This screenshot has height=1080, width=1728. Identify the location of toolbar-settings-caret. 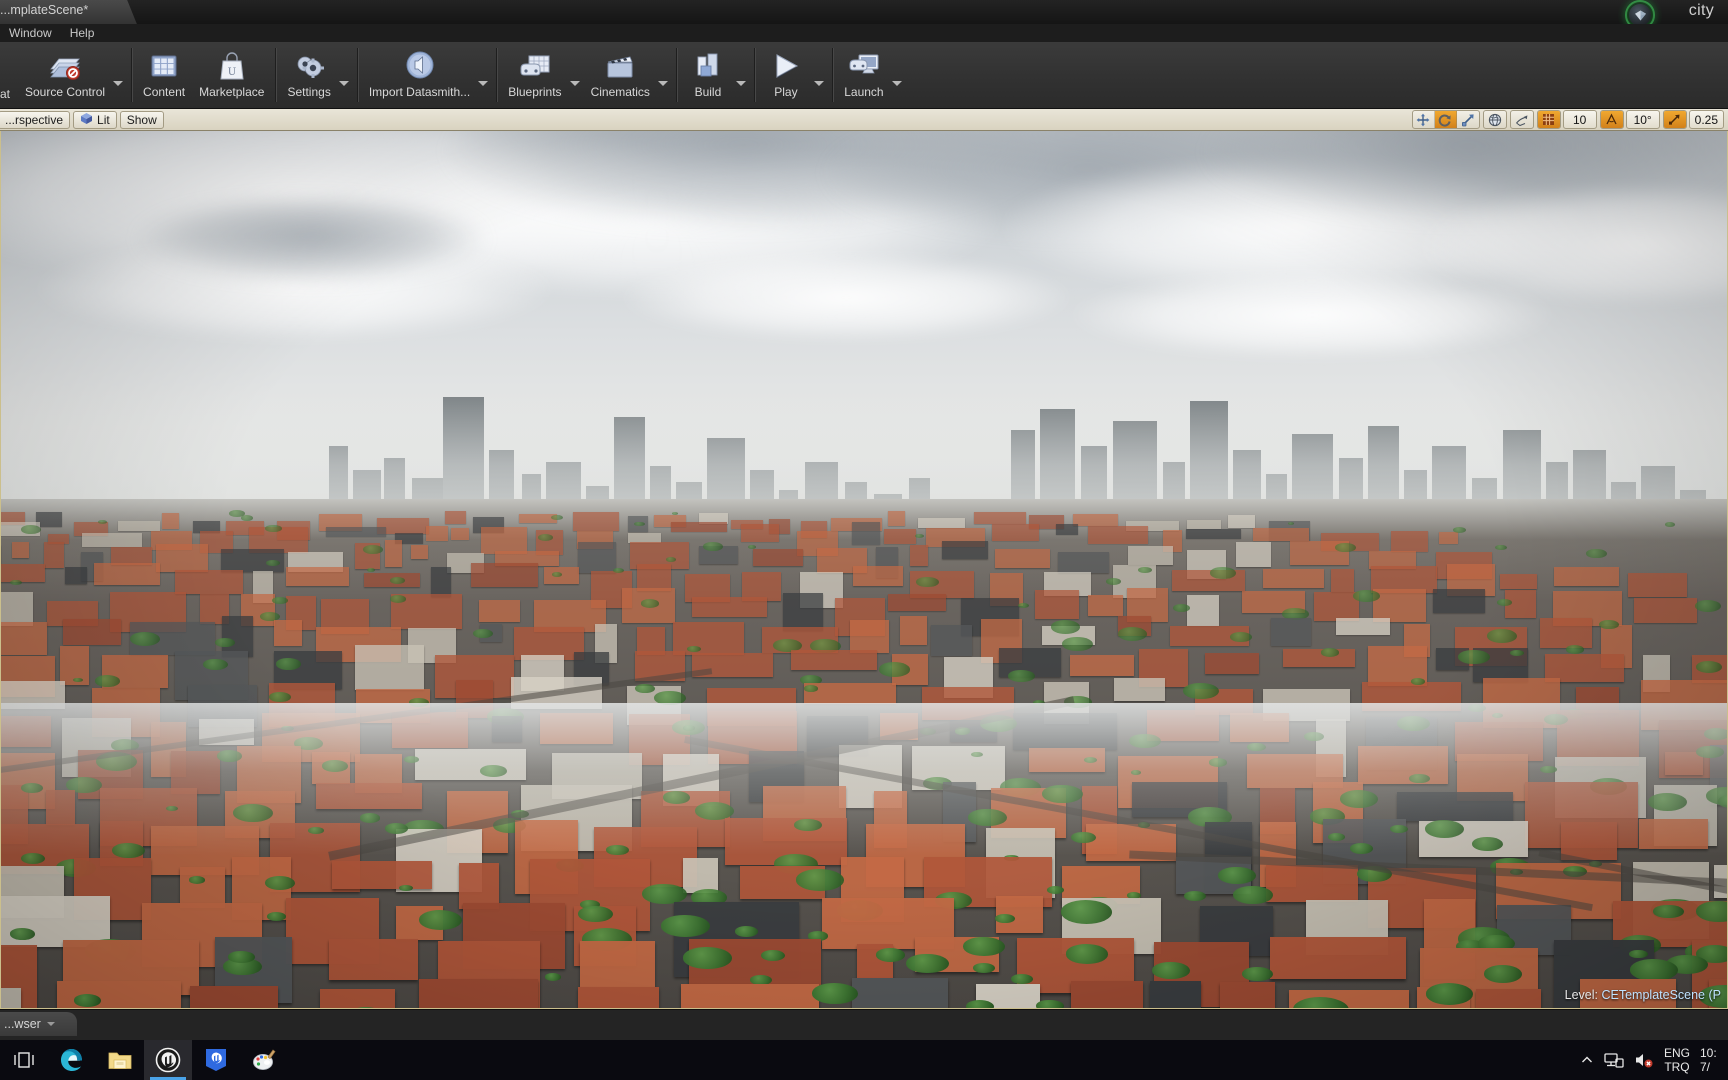
(345, 75).